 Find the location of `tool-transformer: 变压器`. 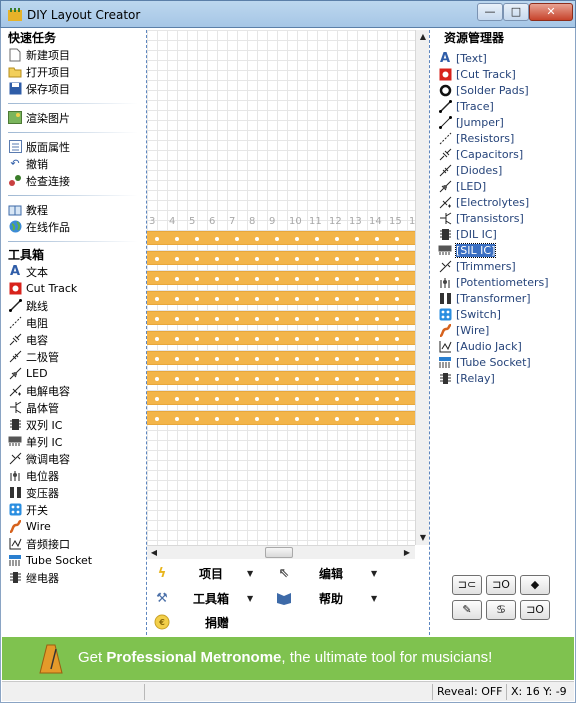

tool-transformer: 变压器 is located at coordinates (73, 492).